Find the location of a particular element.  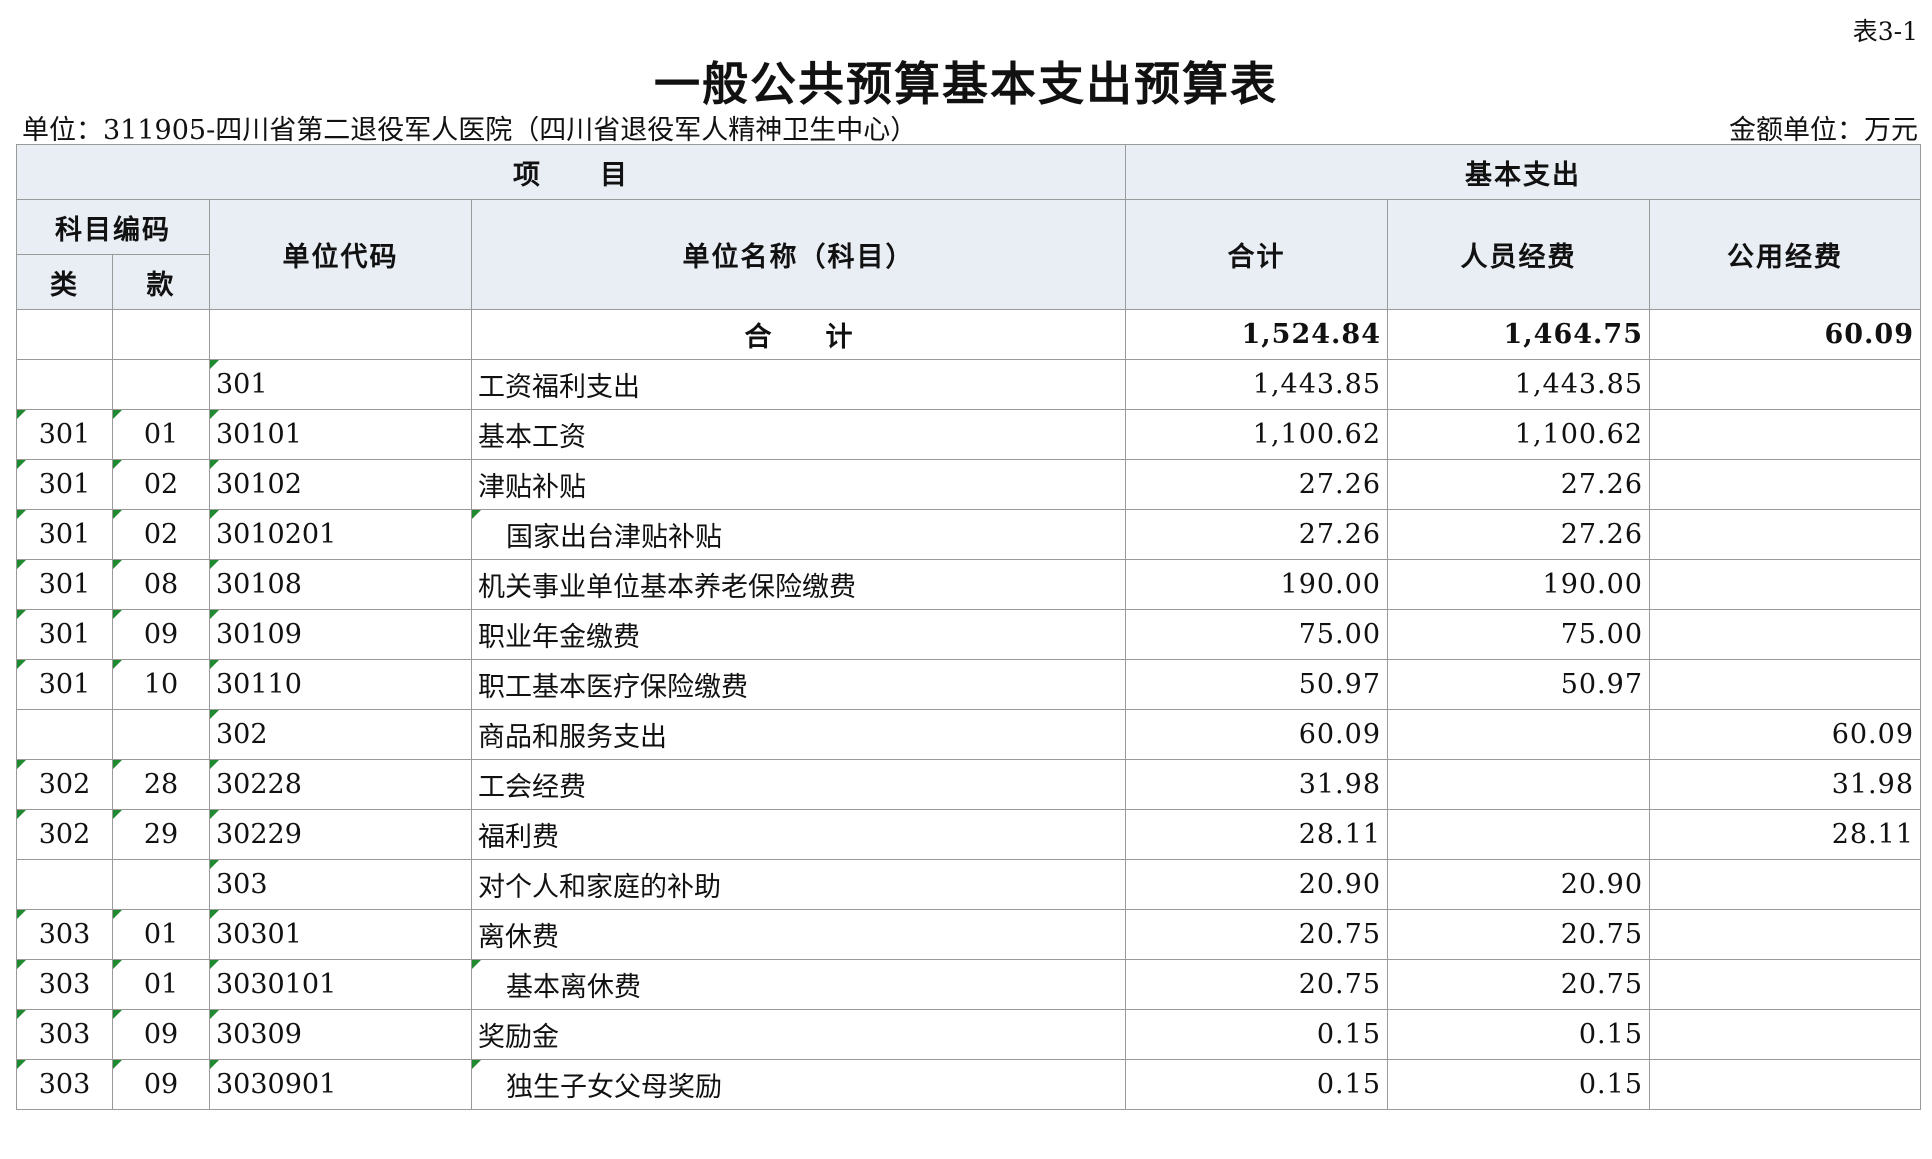

cell-total: 31.98 is located at coordinates (1256, 784).